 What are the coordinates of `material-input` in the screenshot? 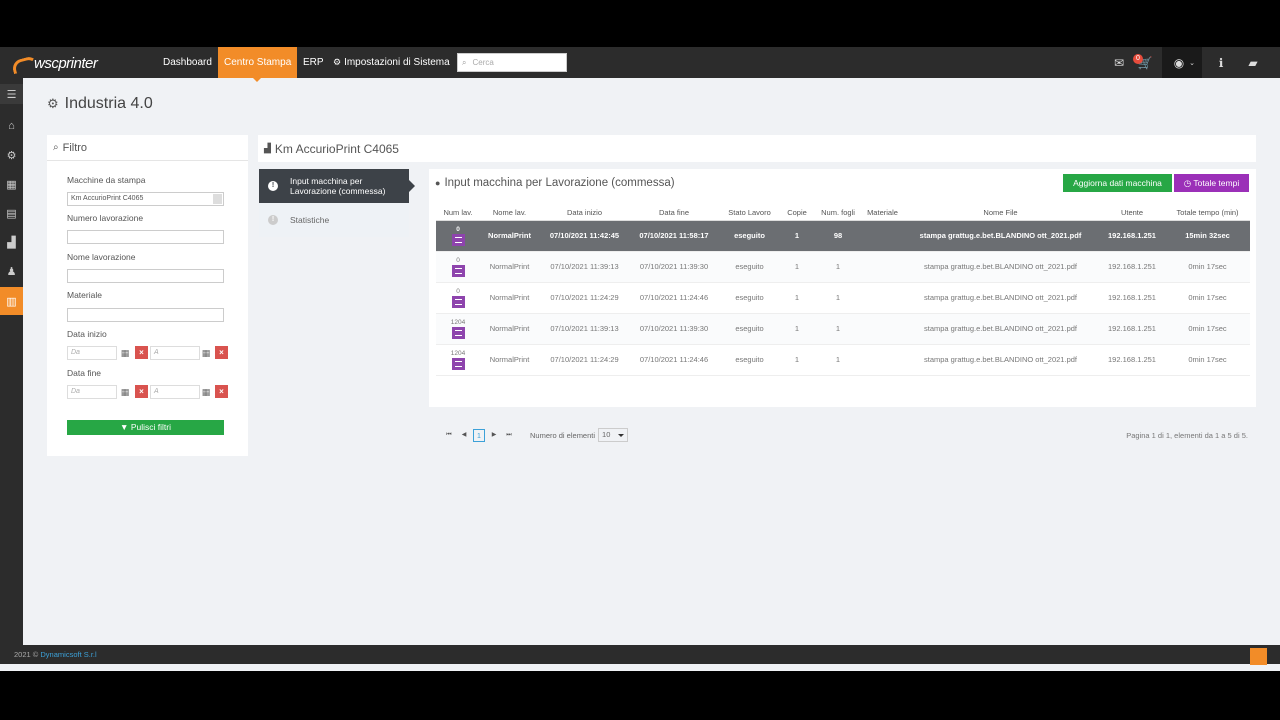 It's located at (145, 315).